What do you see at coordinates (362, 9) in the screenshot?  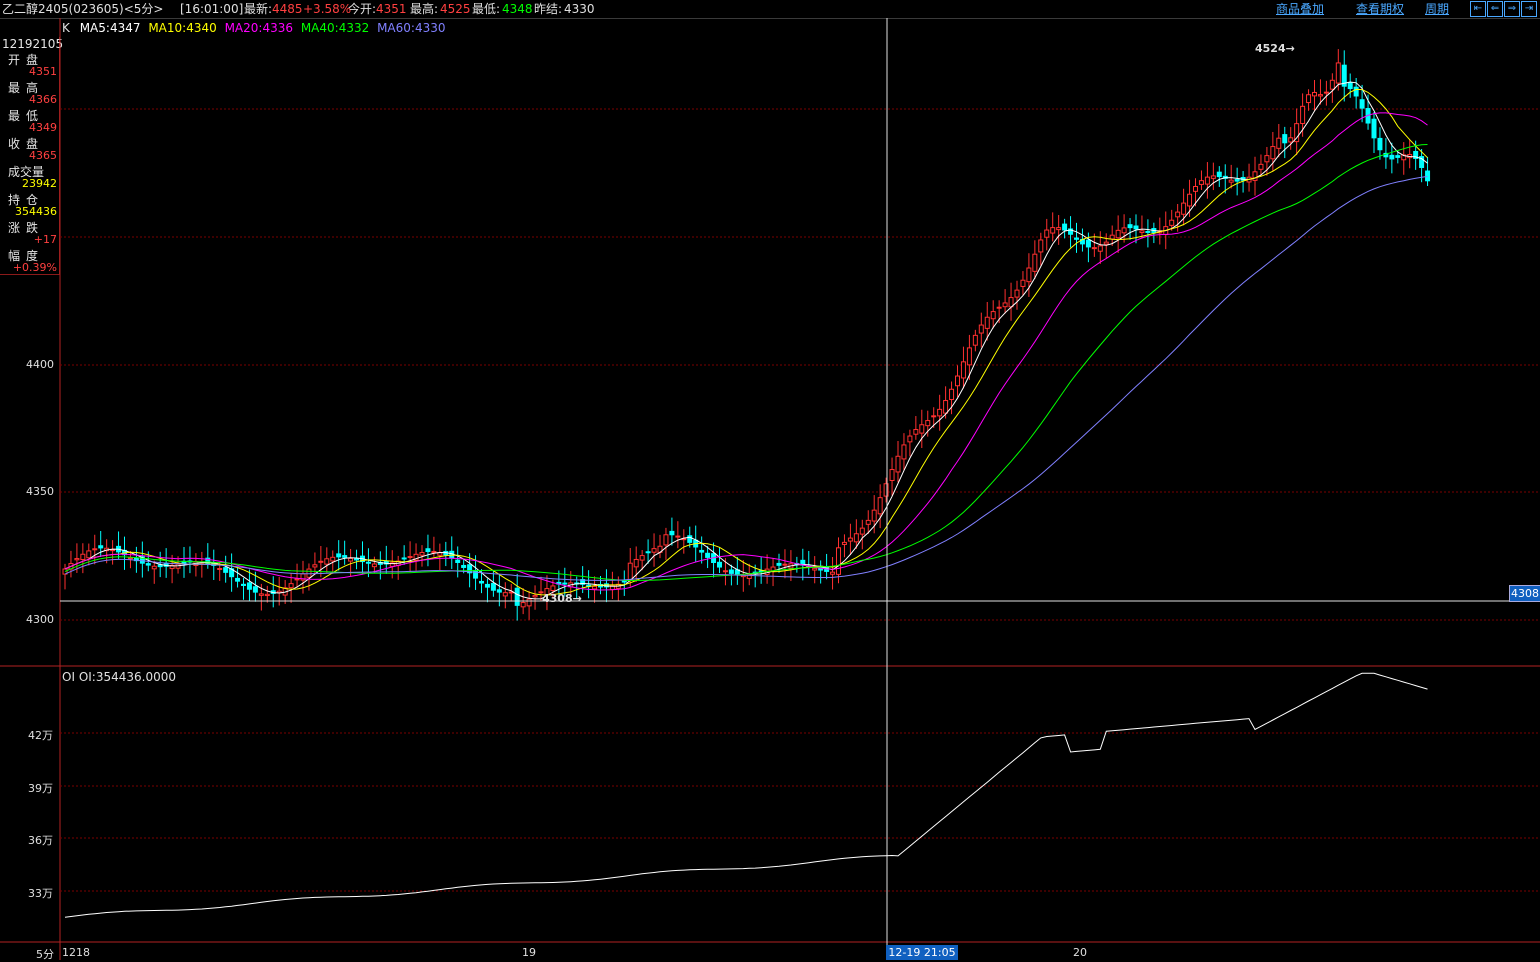 I see `open-label: 今开:` at bounding box center [362, 9].